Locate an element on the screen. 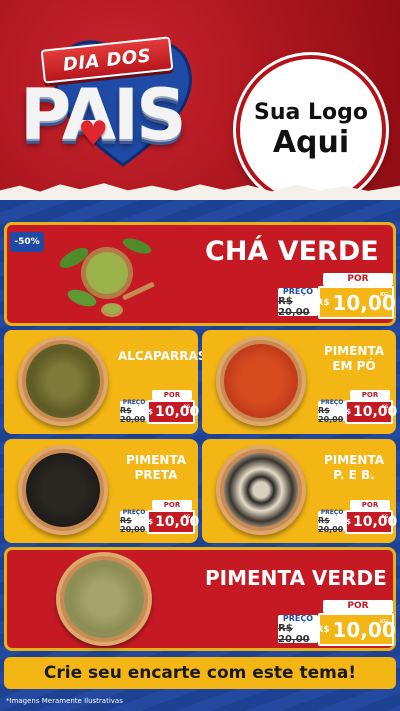 The image size is (400, 711). pimenta-em-po-image is located at coordinates (261, 381).